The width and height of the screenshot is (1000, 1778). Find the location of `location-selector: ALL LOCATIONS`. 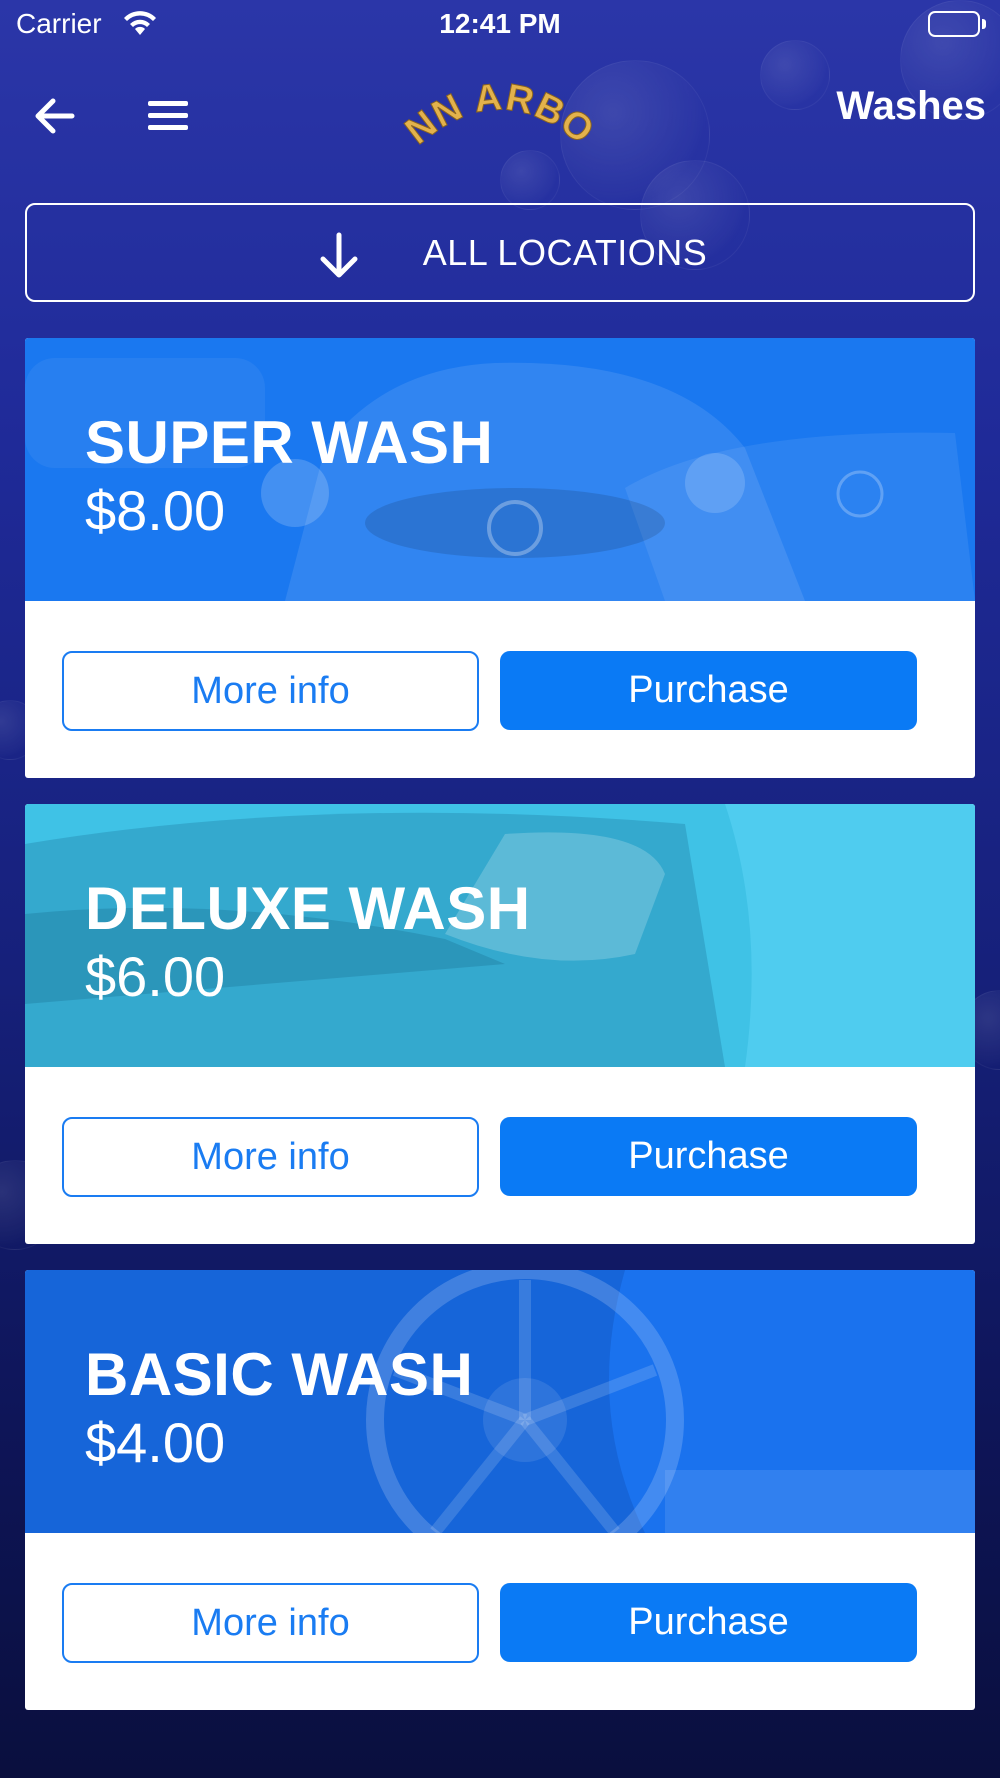

location-selector: ALL LOCATIONS is located at coordinates (500, 252).